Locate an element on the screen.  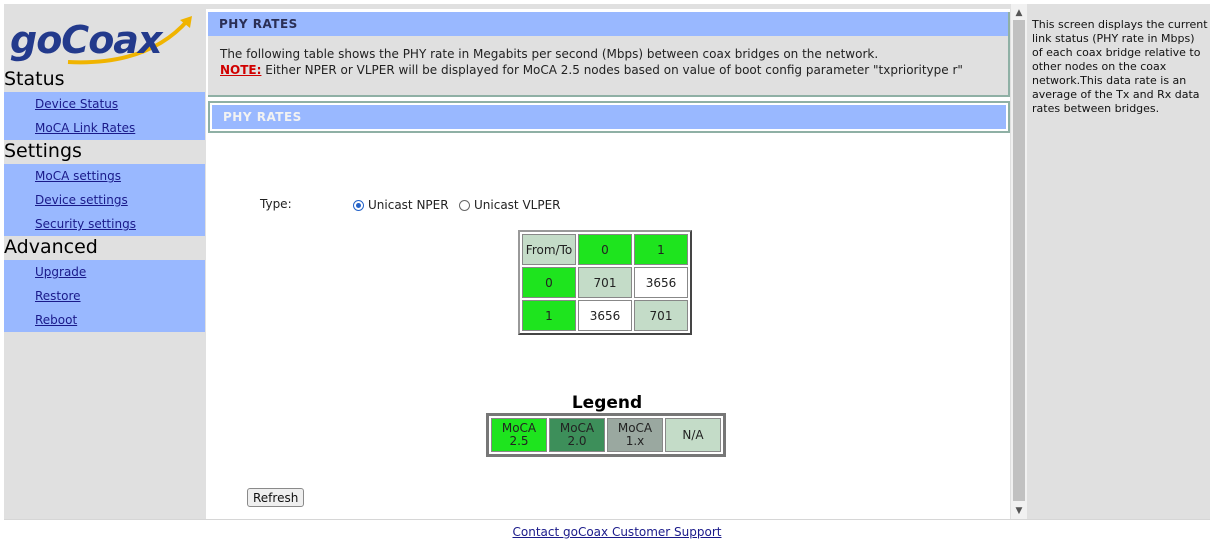
legend-line2: 1.x is located at coordinates (635, 441).